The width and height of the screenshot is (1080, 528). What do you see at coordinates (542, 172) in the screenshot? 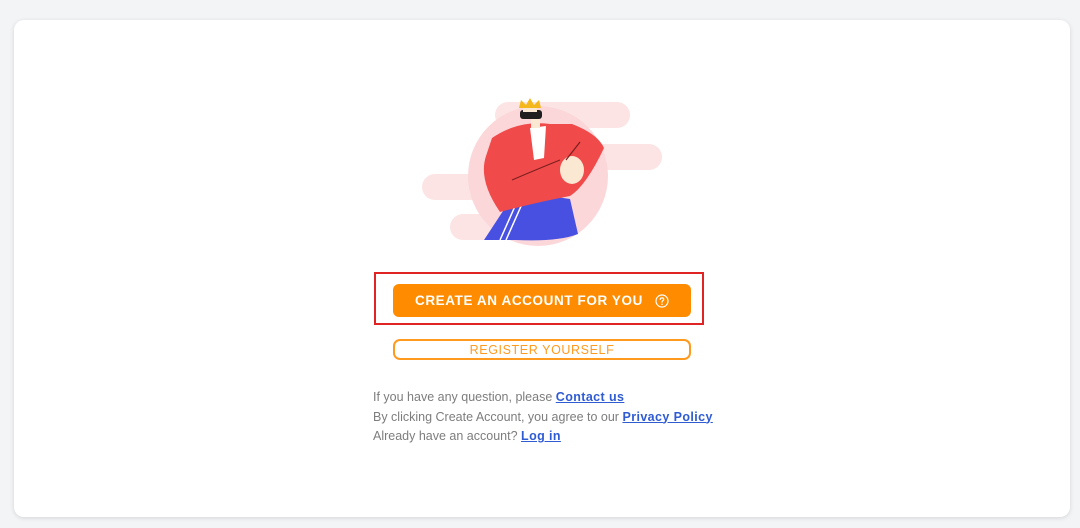
I see `person-with-crown-illustration` at bounding box center [542, 172].